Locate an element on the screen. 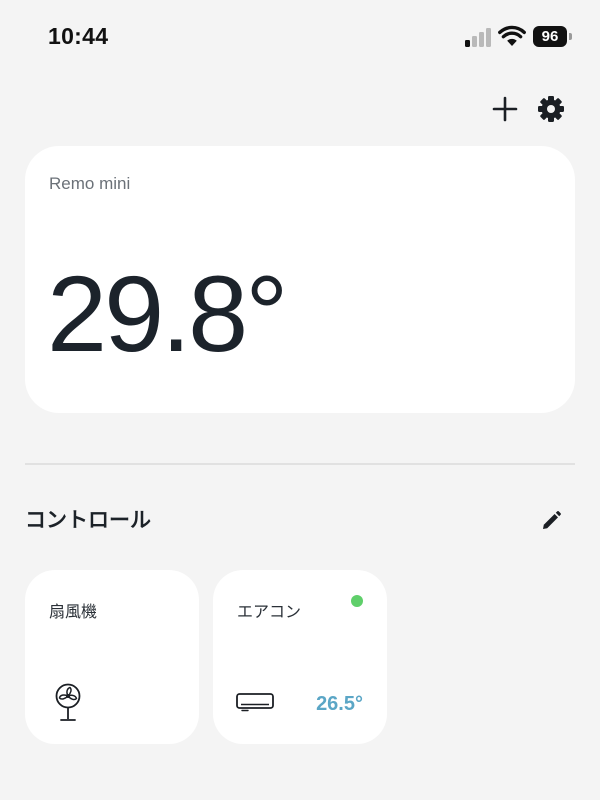  controls-title: コントロール is located at coordinates (88, 520).